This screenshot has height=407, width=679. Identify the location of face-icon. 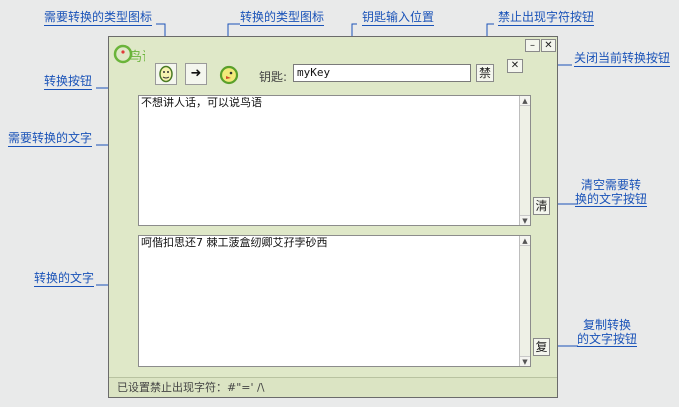
(166, 74).